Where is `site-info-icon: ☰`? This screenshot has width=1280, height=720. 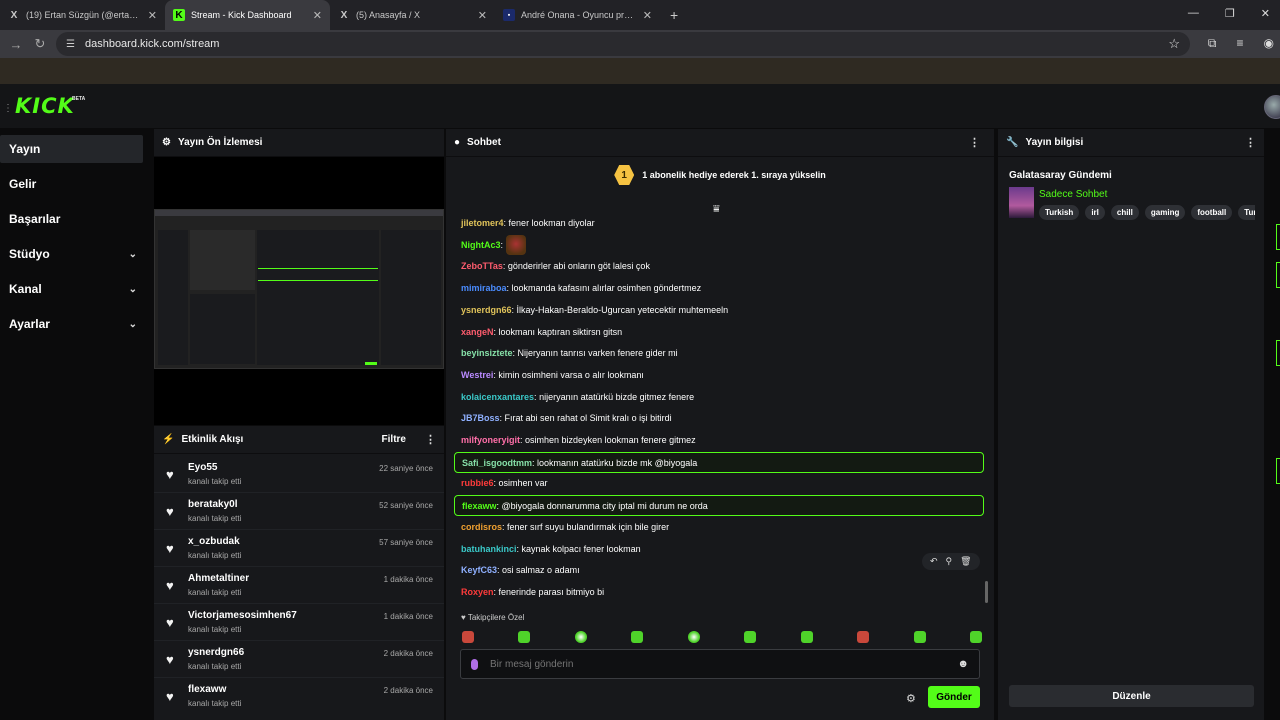 site-info-icon: ☰ is located at coordinates (70, 44).